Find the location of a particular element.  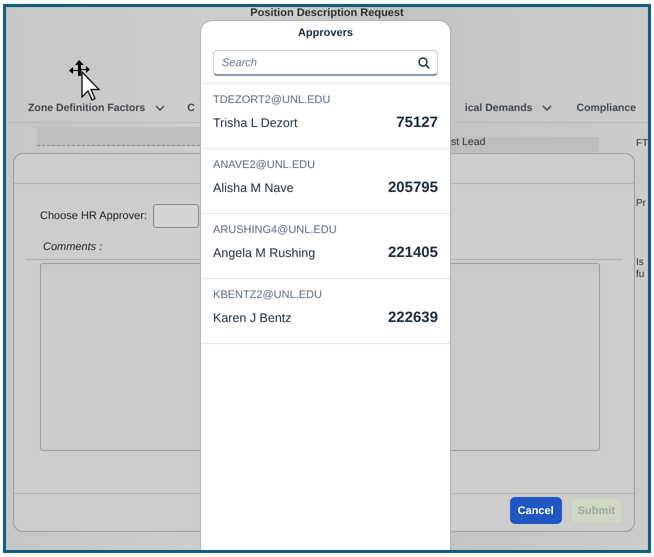

popover-title: Approvers is located at coordinates (325, 33).